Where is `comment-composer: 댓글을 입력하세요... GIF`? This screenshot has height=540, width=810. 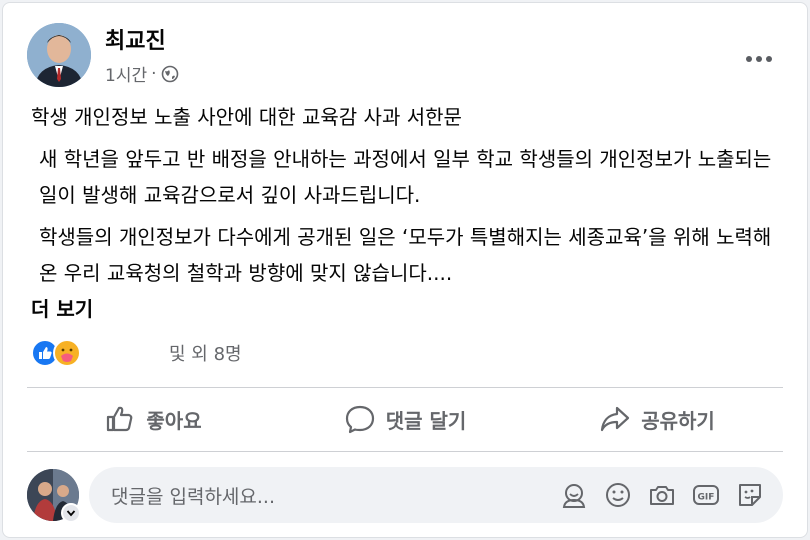
comment-composer: 댓글을 입력하세요... GIF is located at coordinates (405, 495).